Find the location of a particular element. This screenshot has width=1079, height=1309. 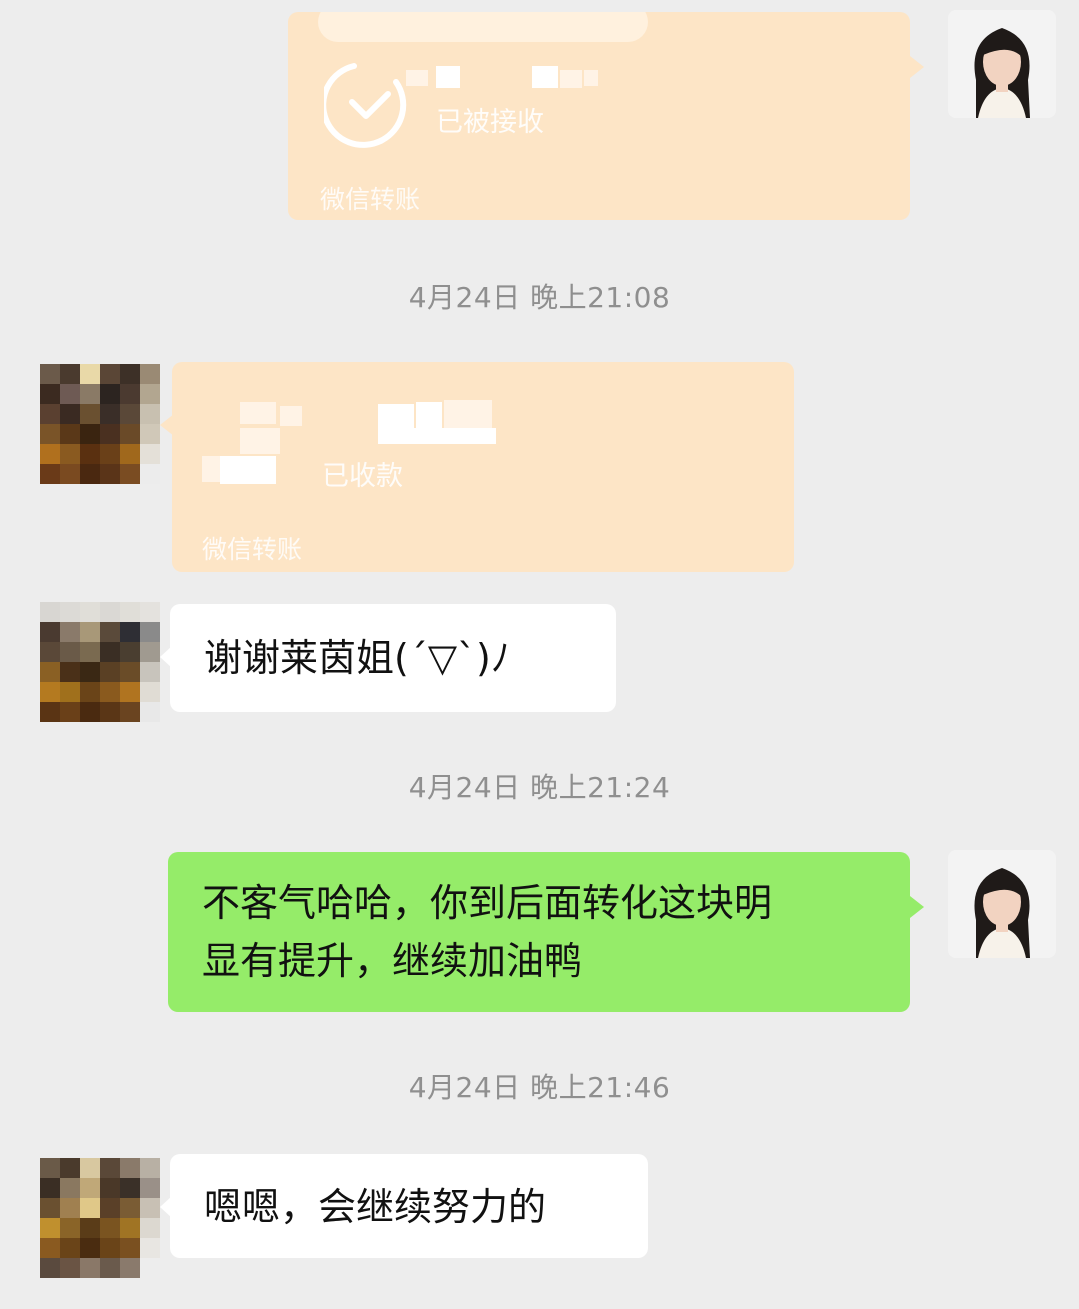

message-text-line: 显有提升，继续加油鸭 is located at coordinates (392, 961).